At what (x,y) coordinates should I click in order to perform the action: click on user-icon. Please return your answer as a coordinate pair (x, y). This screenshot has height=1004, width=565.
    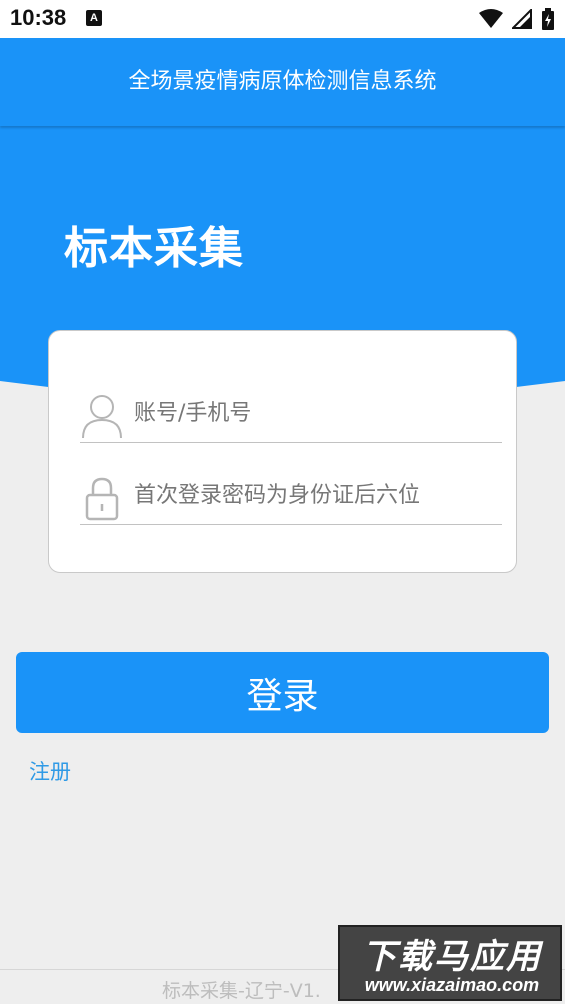
    Looking at the image, I should click on (102, 417).